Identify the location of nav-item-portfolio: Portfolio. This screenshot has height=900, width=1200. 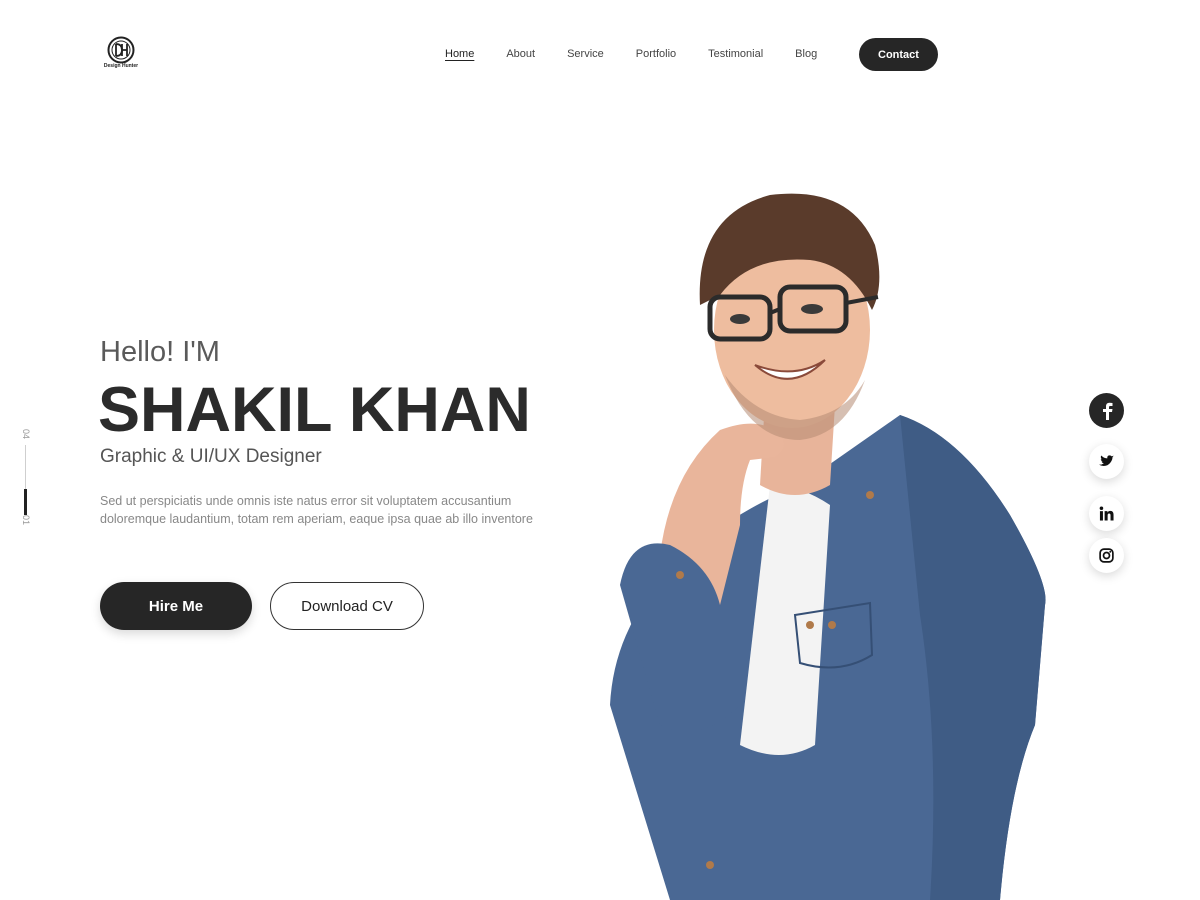
(656, 54).